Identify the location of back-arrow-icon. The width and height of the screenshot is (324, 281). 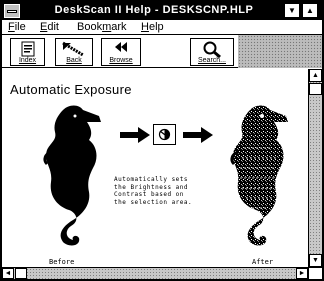
(73, 49).